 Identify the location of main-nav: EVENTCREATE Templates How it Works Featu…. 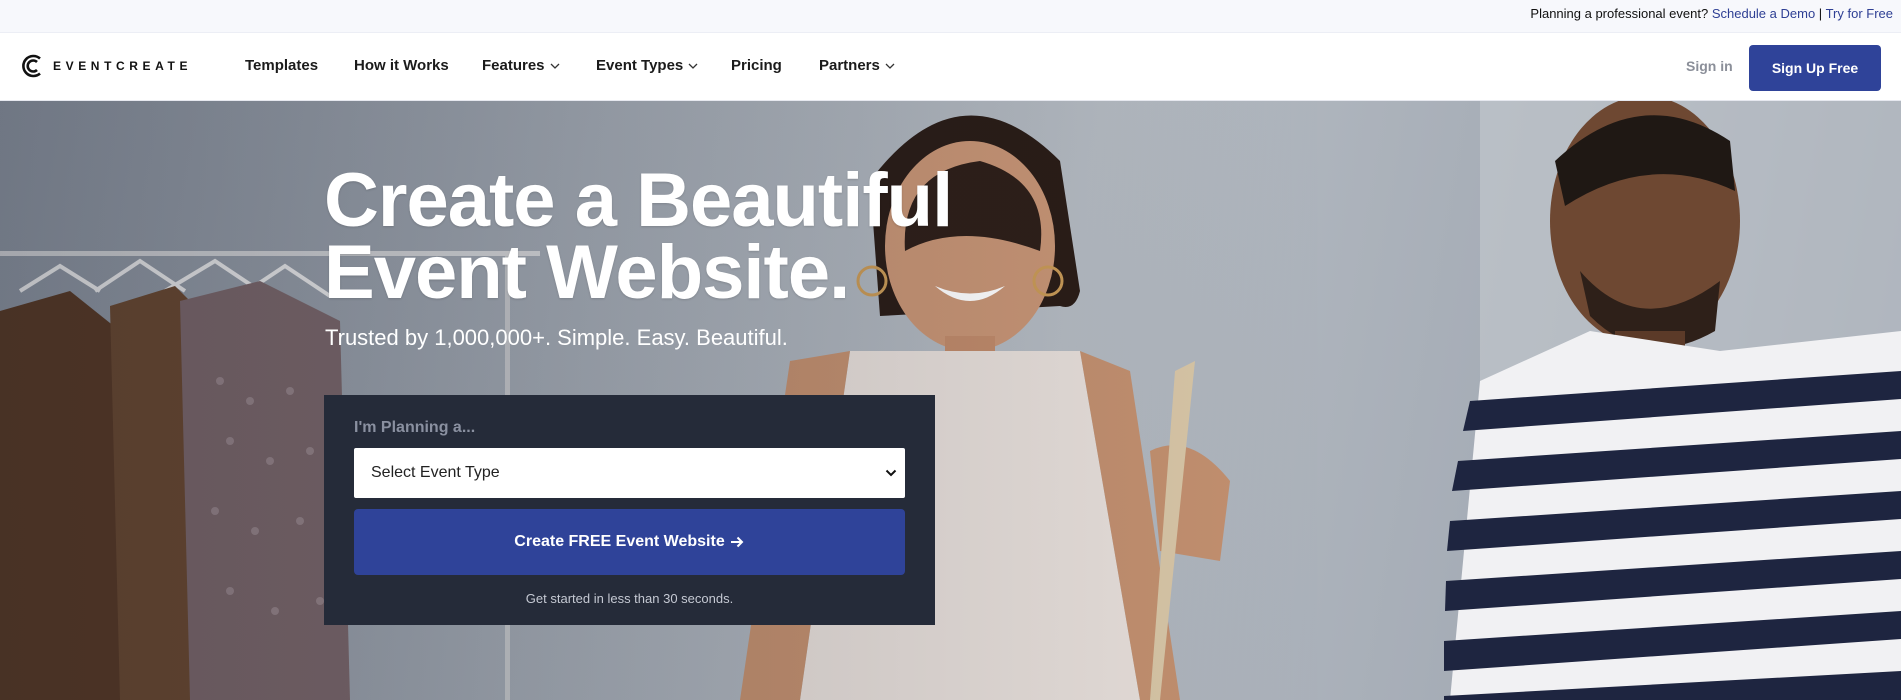
(950, 67).